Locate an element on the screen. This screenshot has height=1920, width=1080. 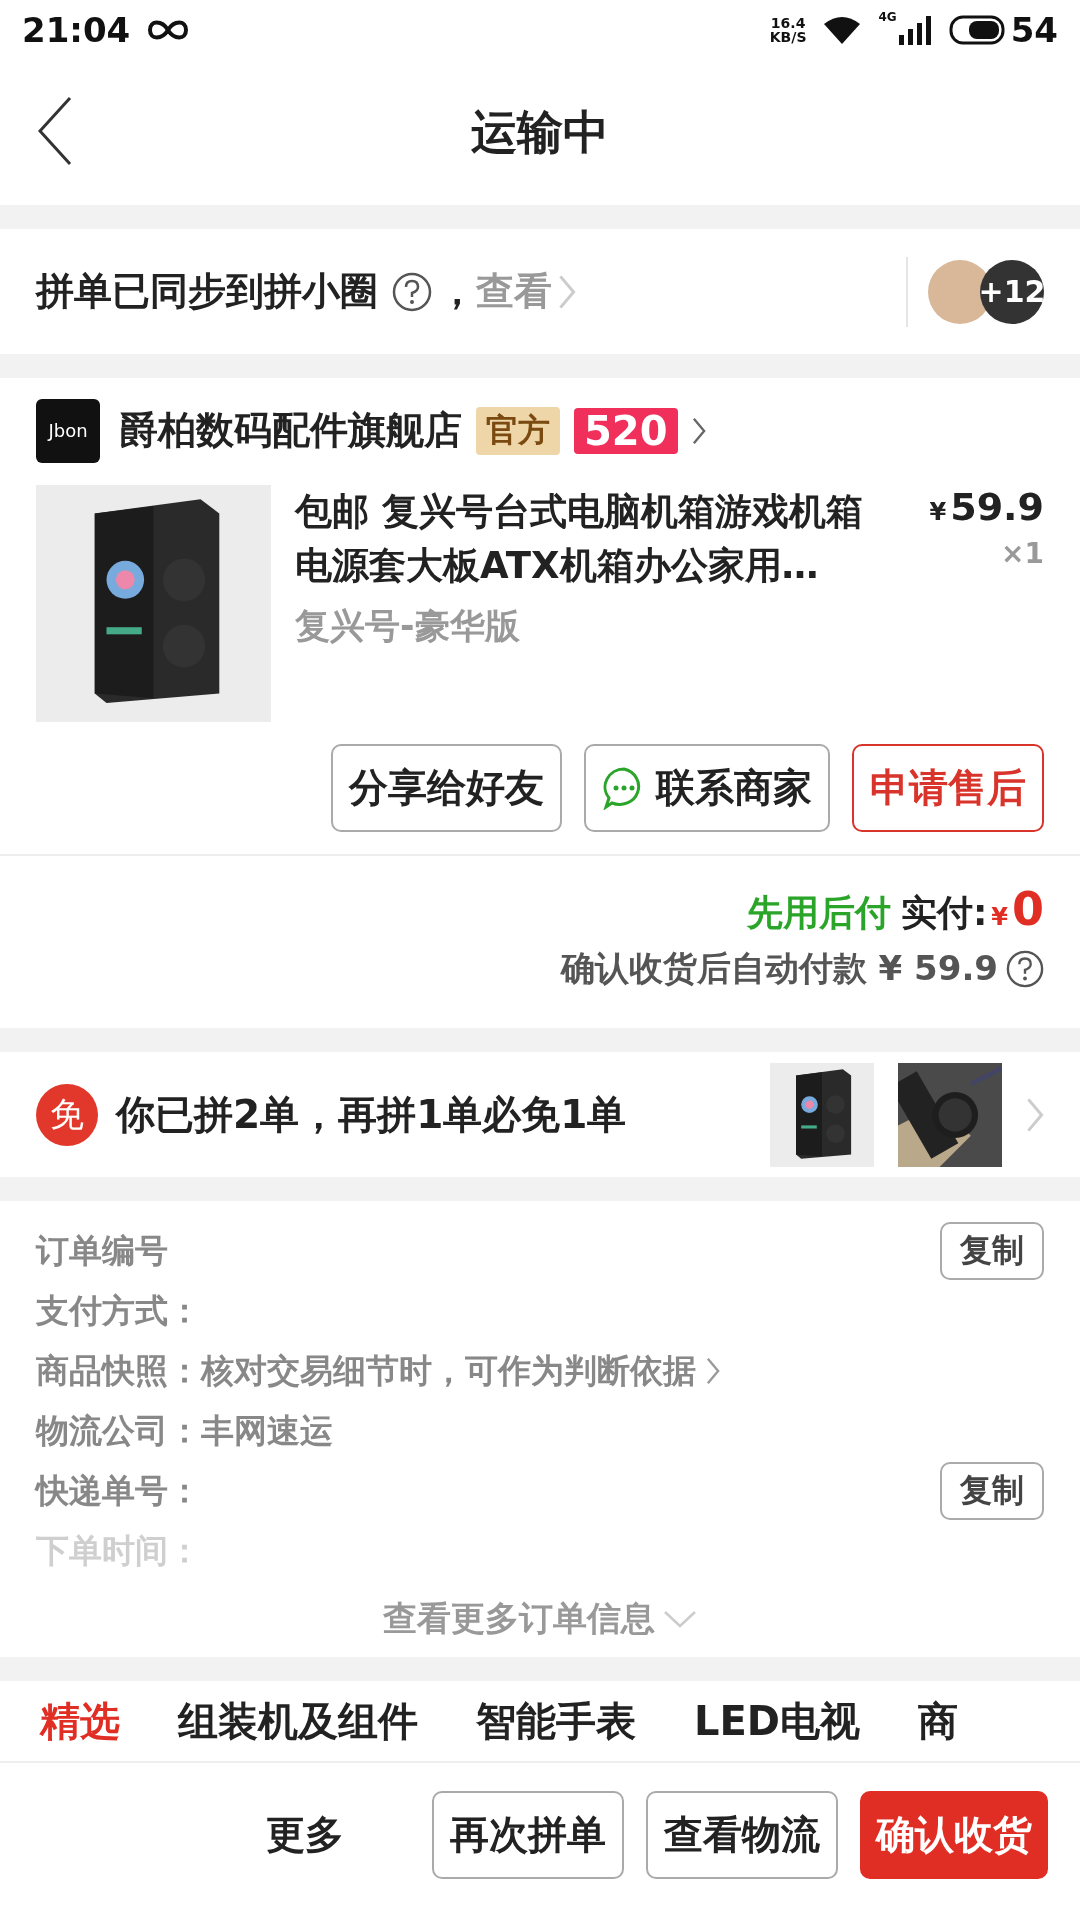
action-button: 查看物流 is located at coordinates (742, 1835).